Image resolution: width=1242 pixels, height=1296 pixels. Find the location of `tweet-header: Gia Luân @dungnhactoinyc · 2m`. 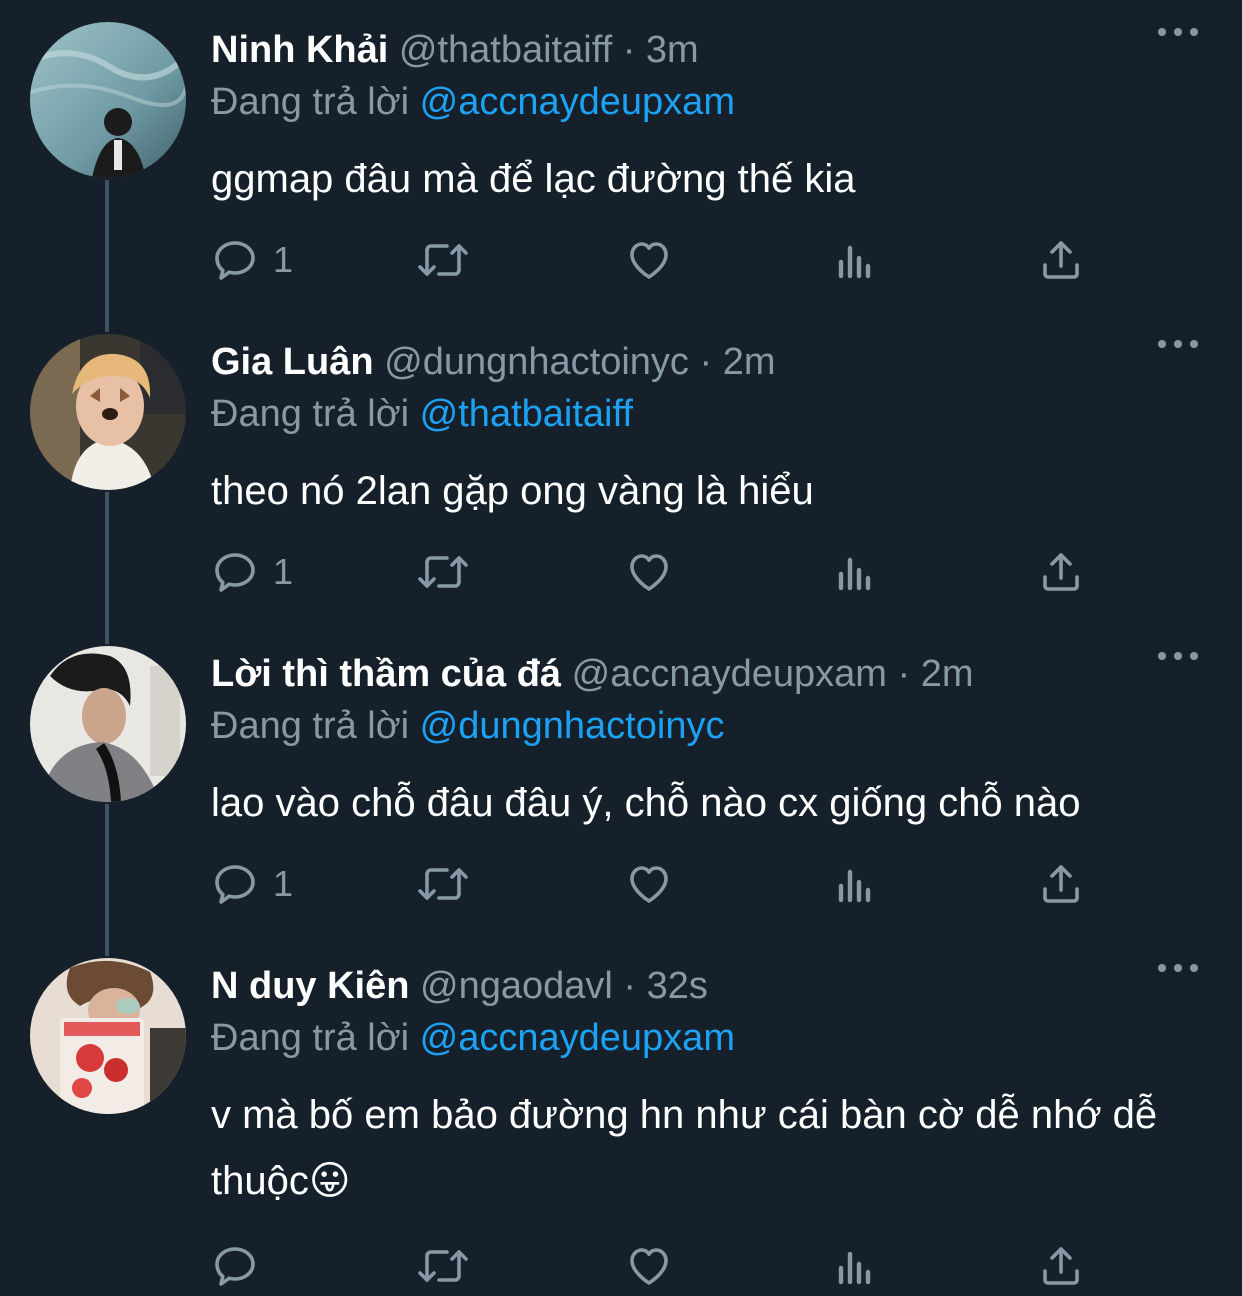

tweet-header: Gia Luân @dungnhactoinyc · 2m is located at coordinates (676, 362).